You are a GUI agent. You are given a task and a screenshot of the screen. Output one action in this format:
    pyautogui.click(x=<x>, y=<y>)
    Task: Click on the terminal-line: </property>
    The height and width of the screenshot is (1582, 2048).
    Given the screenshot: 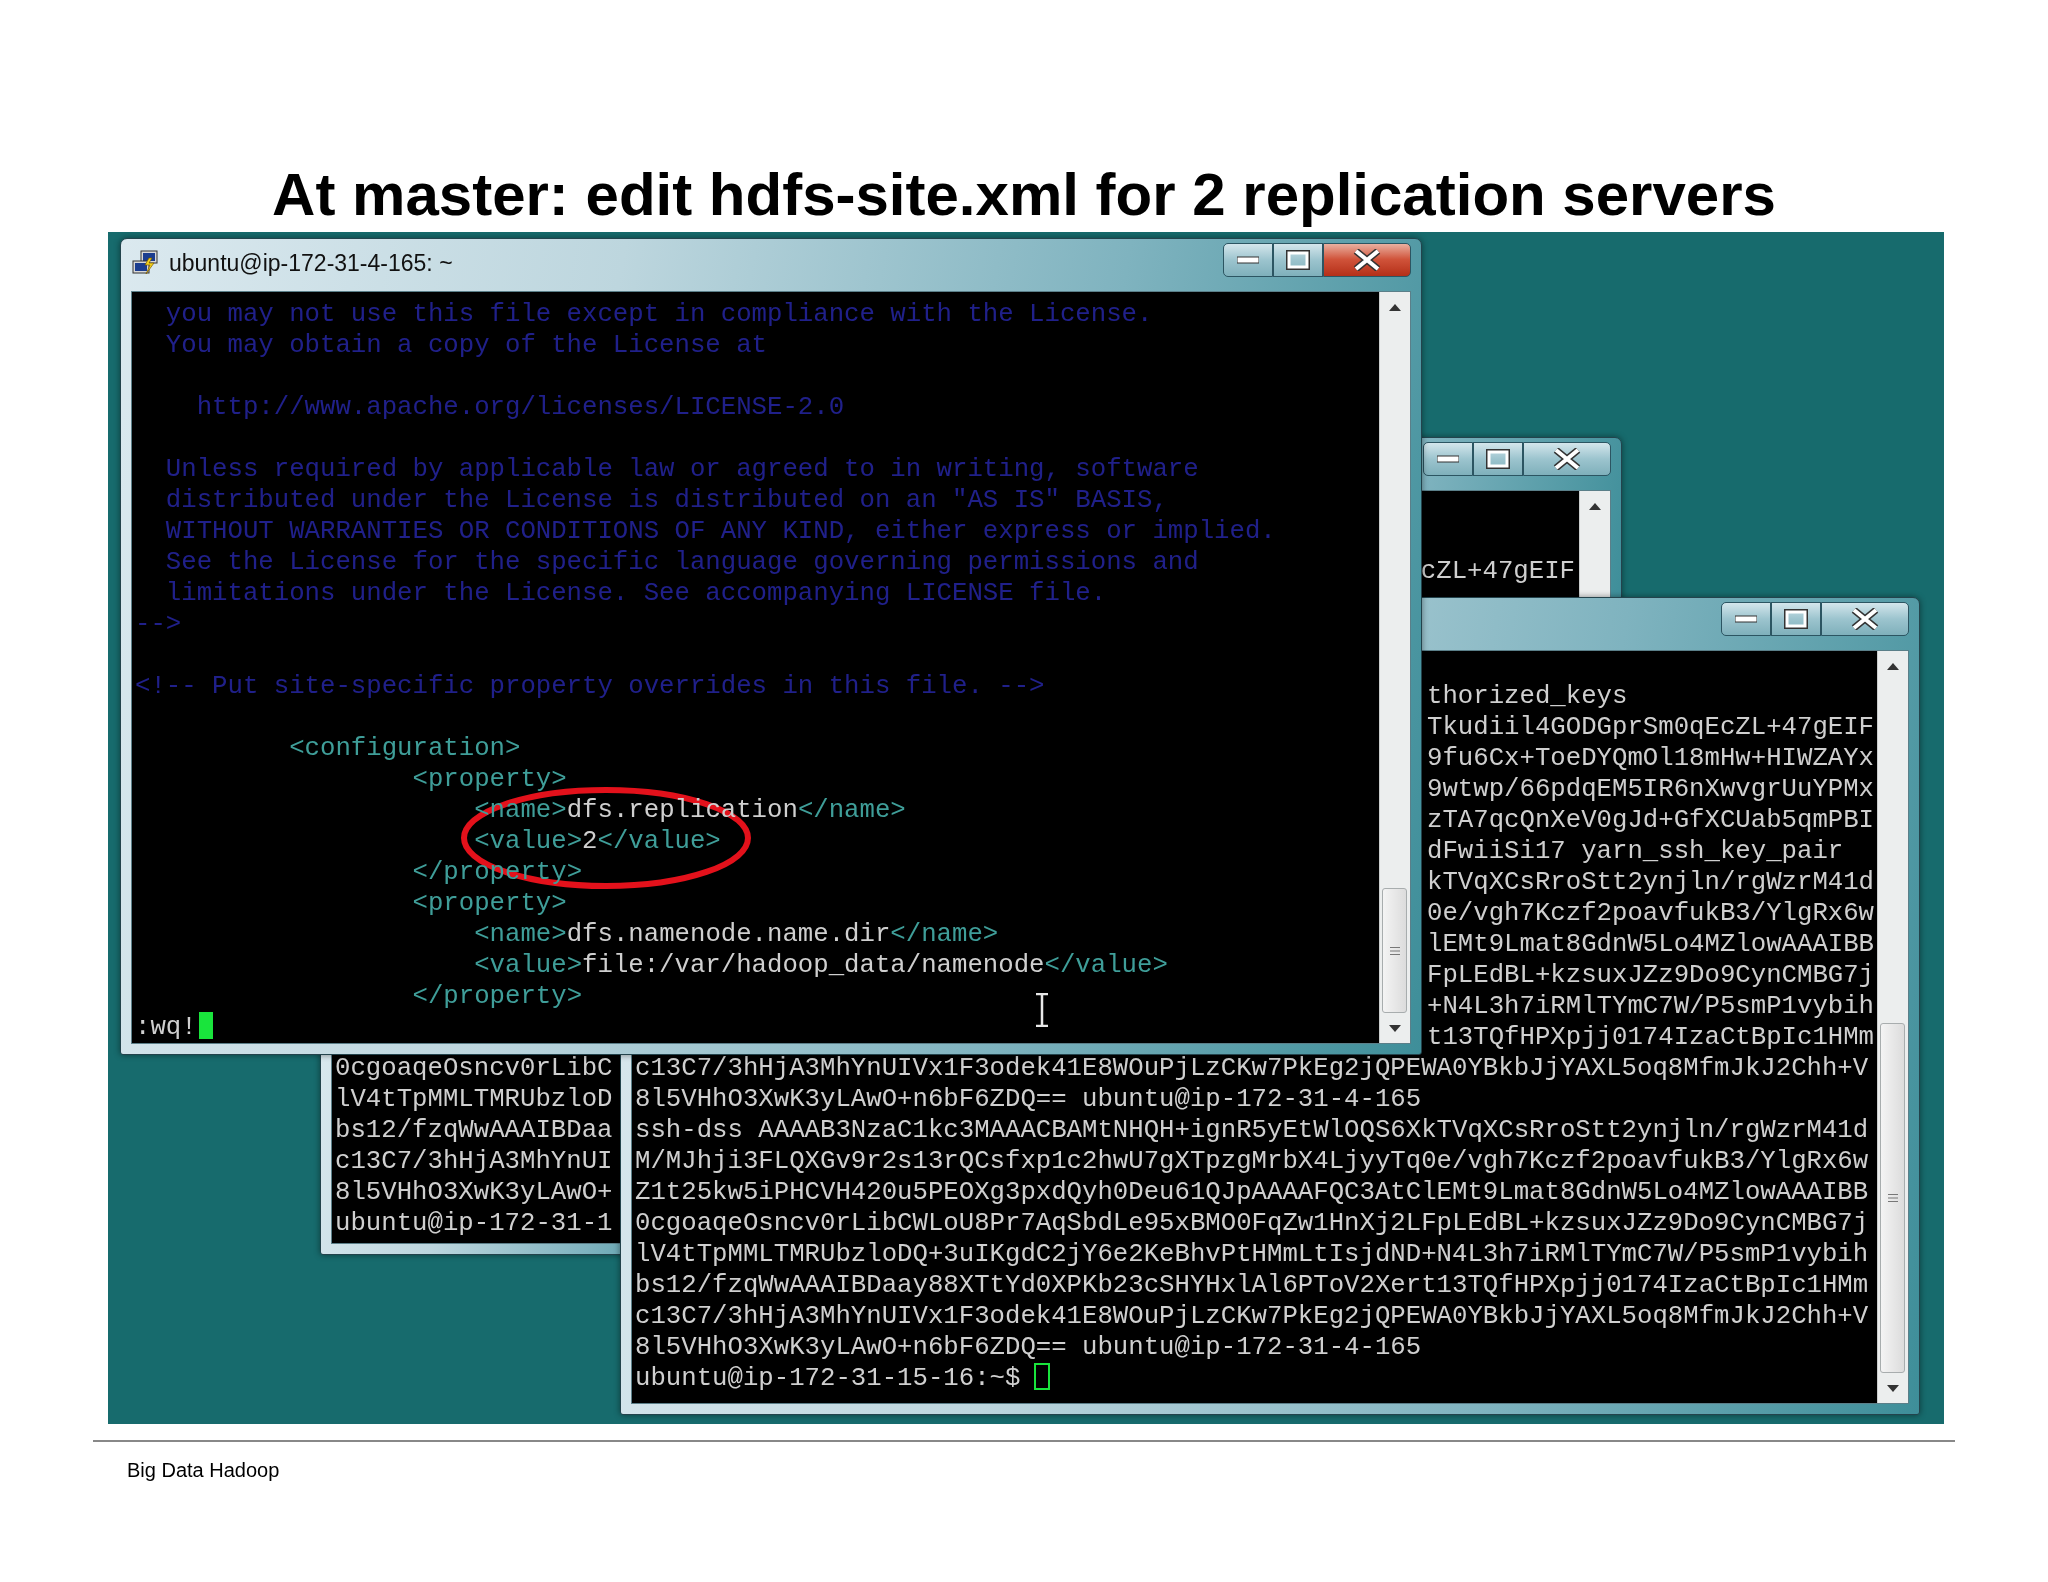 What is the action you would take?
    pyautogui.click(x=497, y=996)
    